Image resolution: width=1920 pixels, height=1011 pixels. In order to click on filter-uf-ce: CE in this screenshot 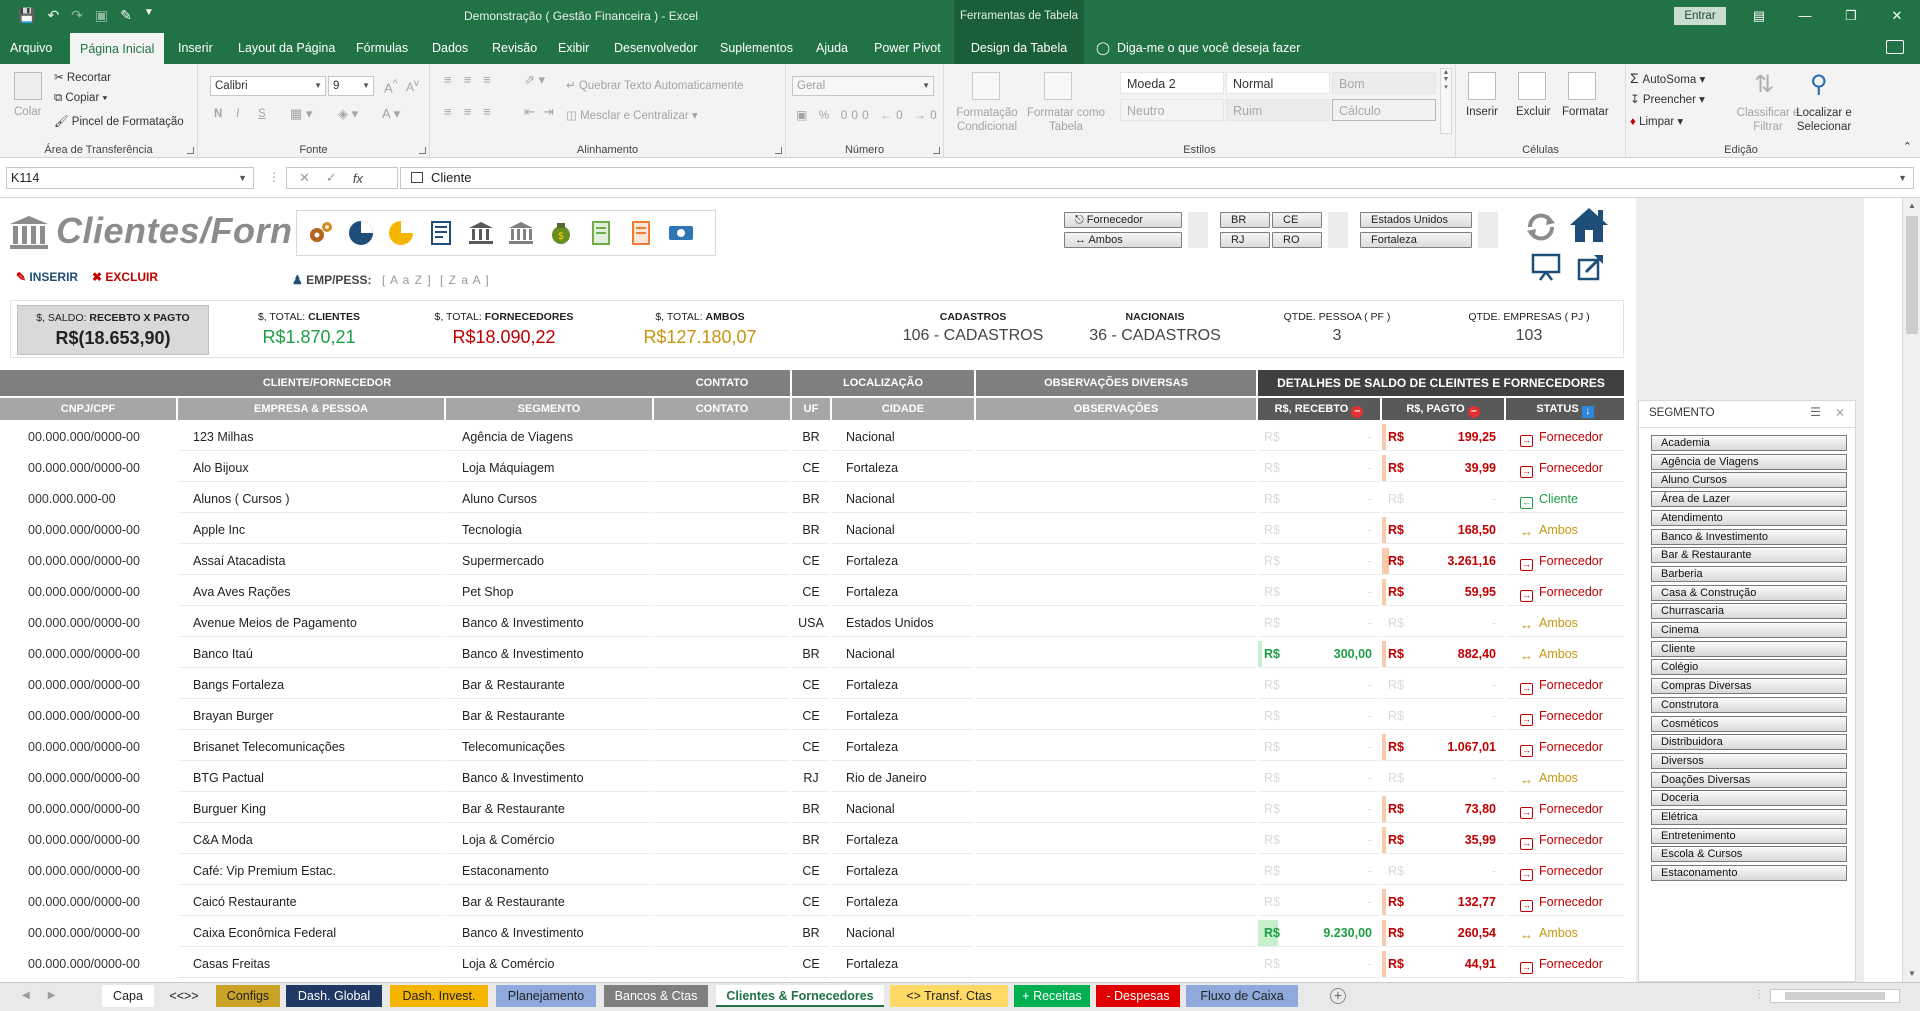, I will do `click(1297, 220)`.